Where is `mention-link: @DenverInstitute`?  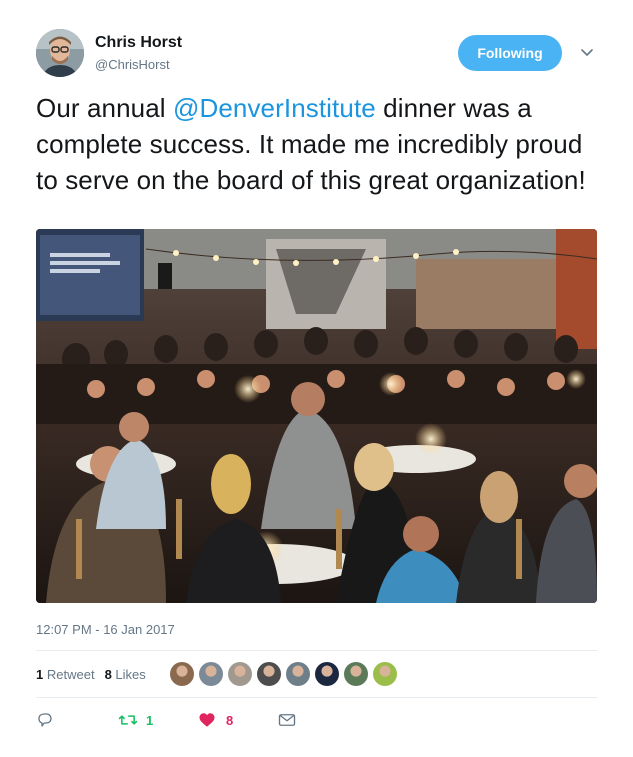 mention-link: @DenverInstitute is located at coordinates (274, 108).